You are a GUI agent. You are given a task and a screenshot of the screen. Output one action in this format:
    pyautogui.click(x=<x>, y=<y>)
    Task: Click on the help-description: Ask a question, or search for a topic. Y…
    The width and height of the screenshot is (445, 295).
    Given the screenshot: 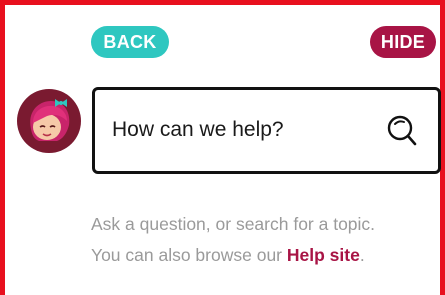 What is the action you would take?
    pyautogui.click(x=233, y=240)
    